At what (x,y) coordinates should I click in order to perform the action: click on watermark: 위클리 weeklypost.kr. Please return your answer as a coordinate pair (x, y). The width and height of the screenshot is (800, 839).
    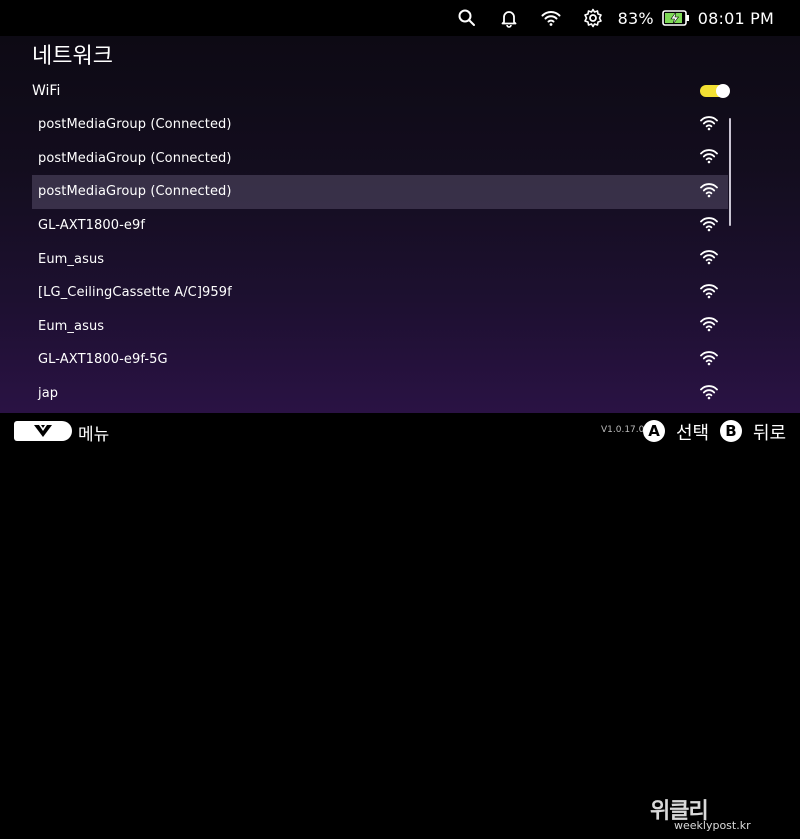
    Looking at the image, I should click on (725, 815).